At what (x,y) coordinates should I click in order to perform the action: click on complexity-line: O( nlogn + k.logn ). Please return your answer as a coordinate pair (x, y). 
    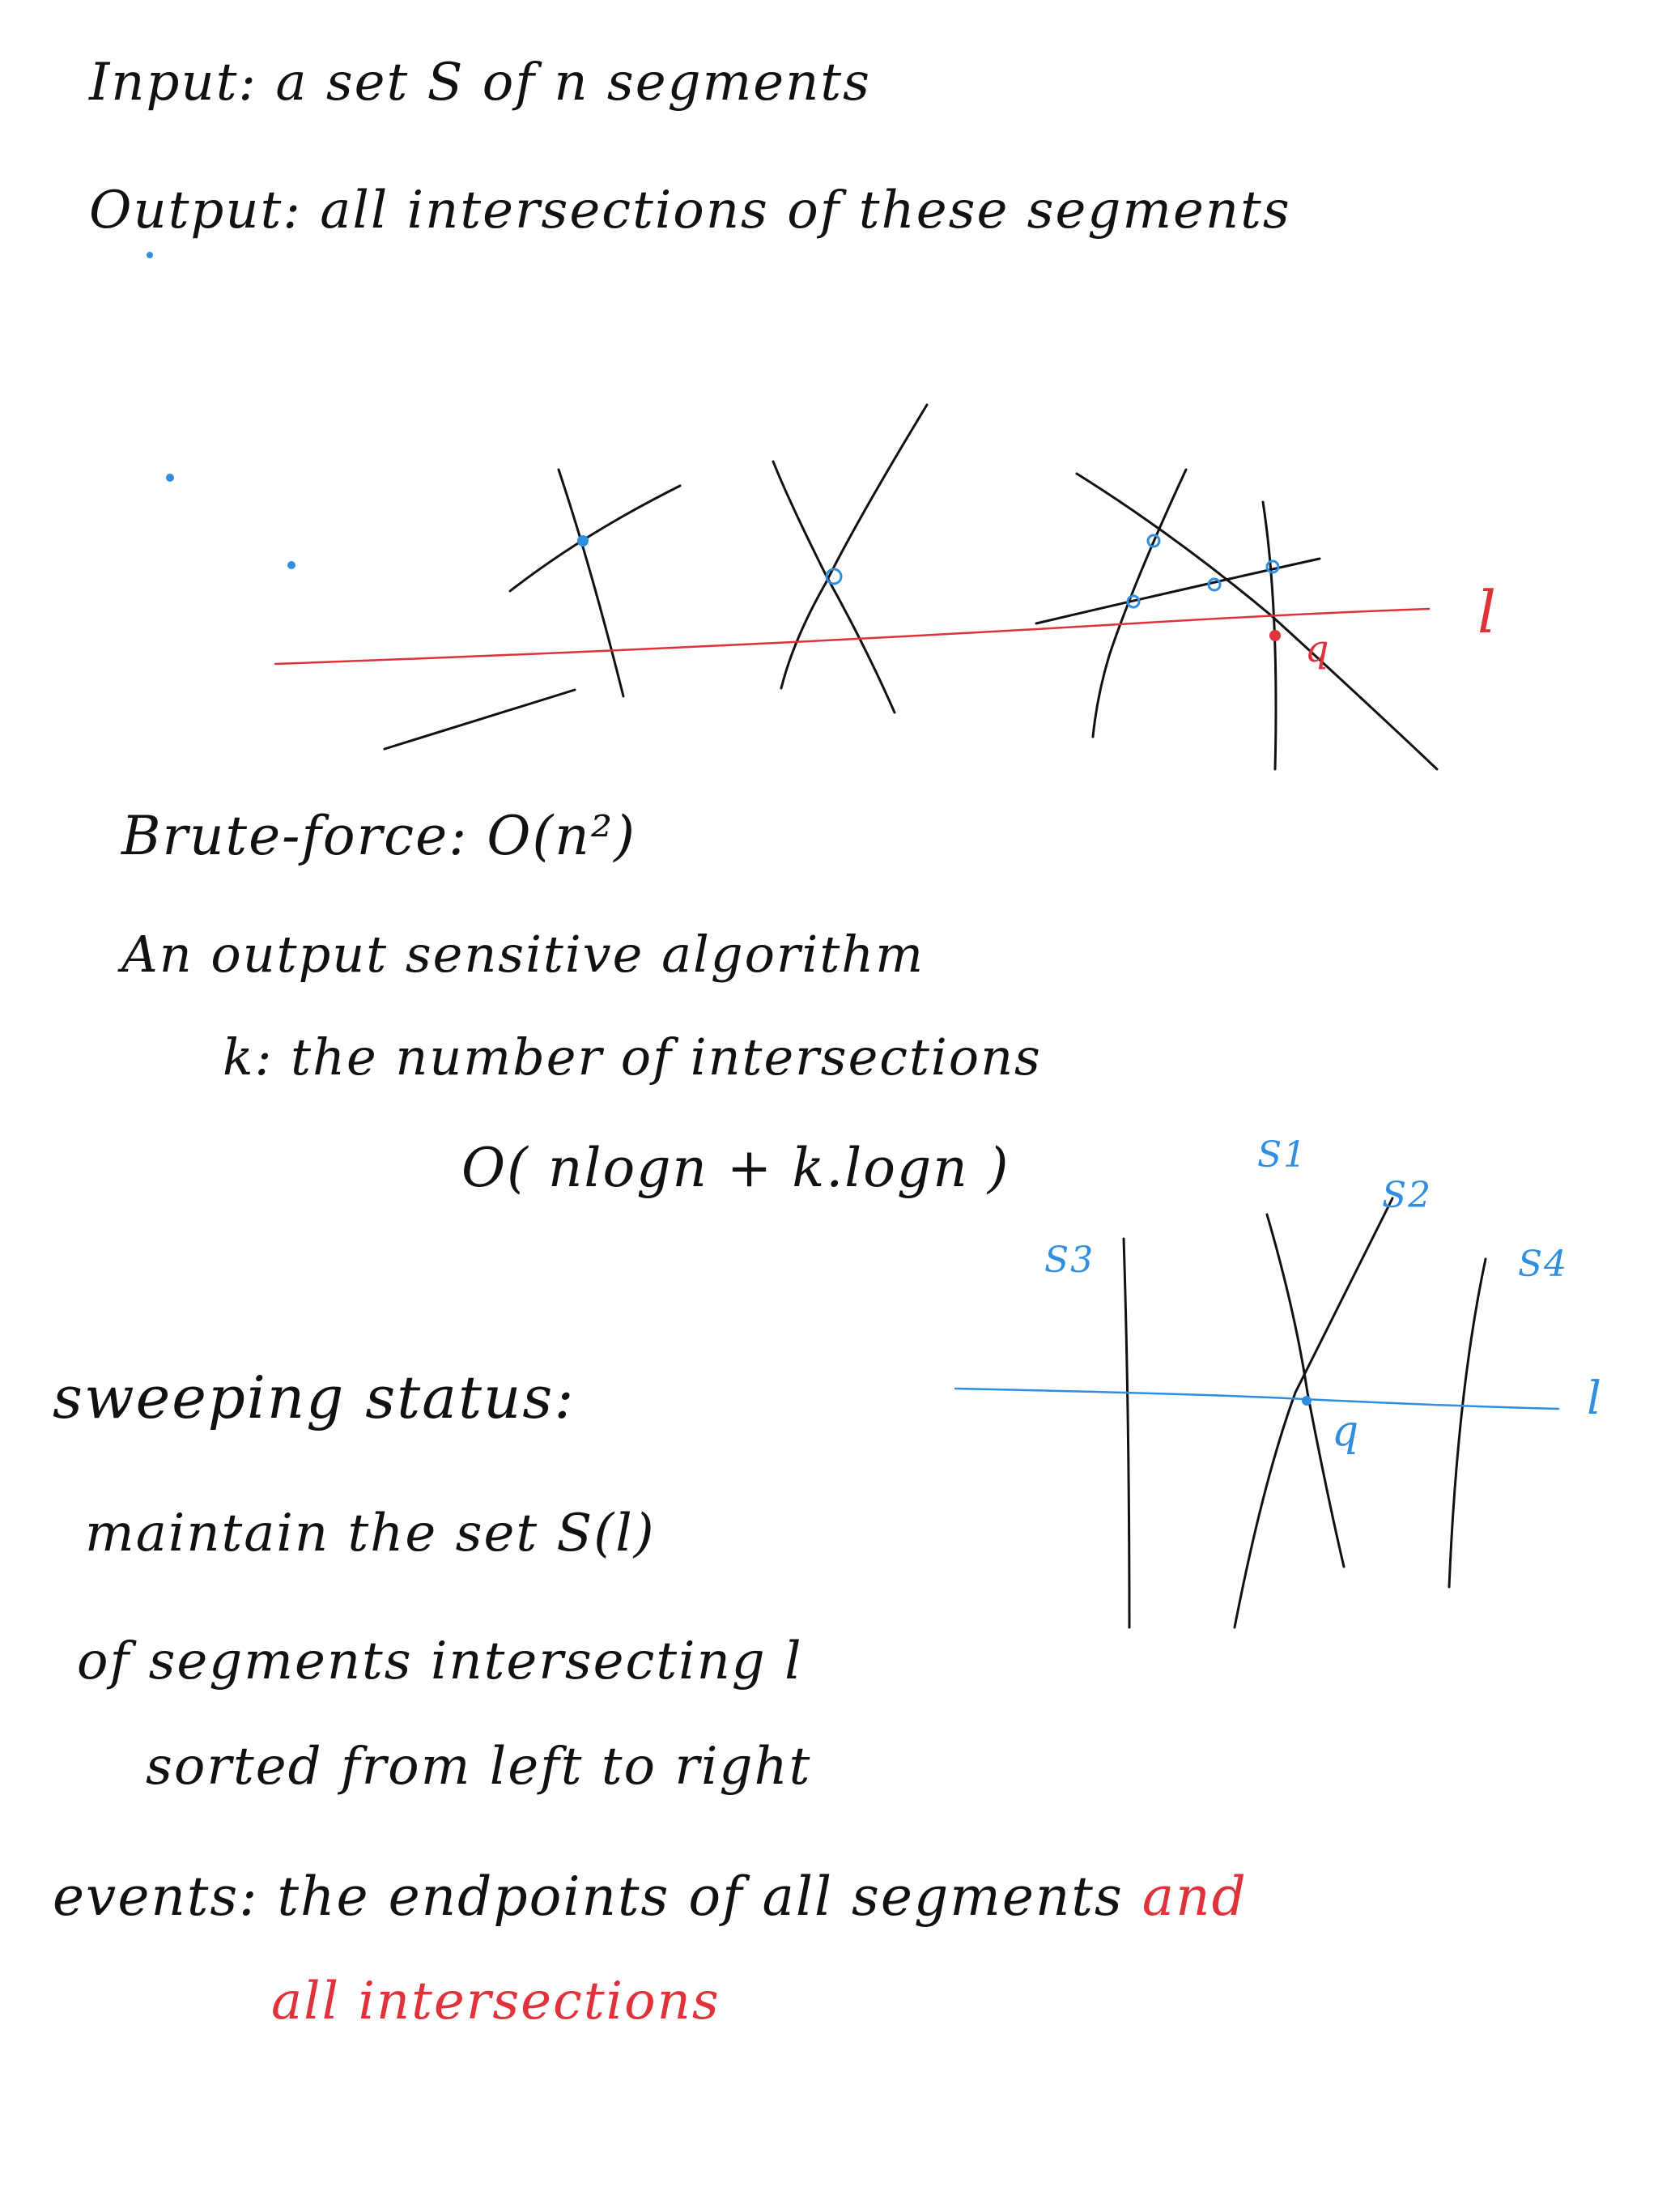
    Looking at the image, I should click on (735, 1168).